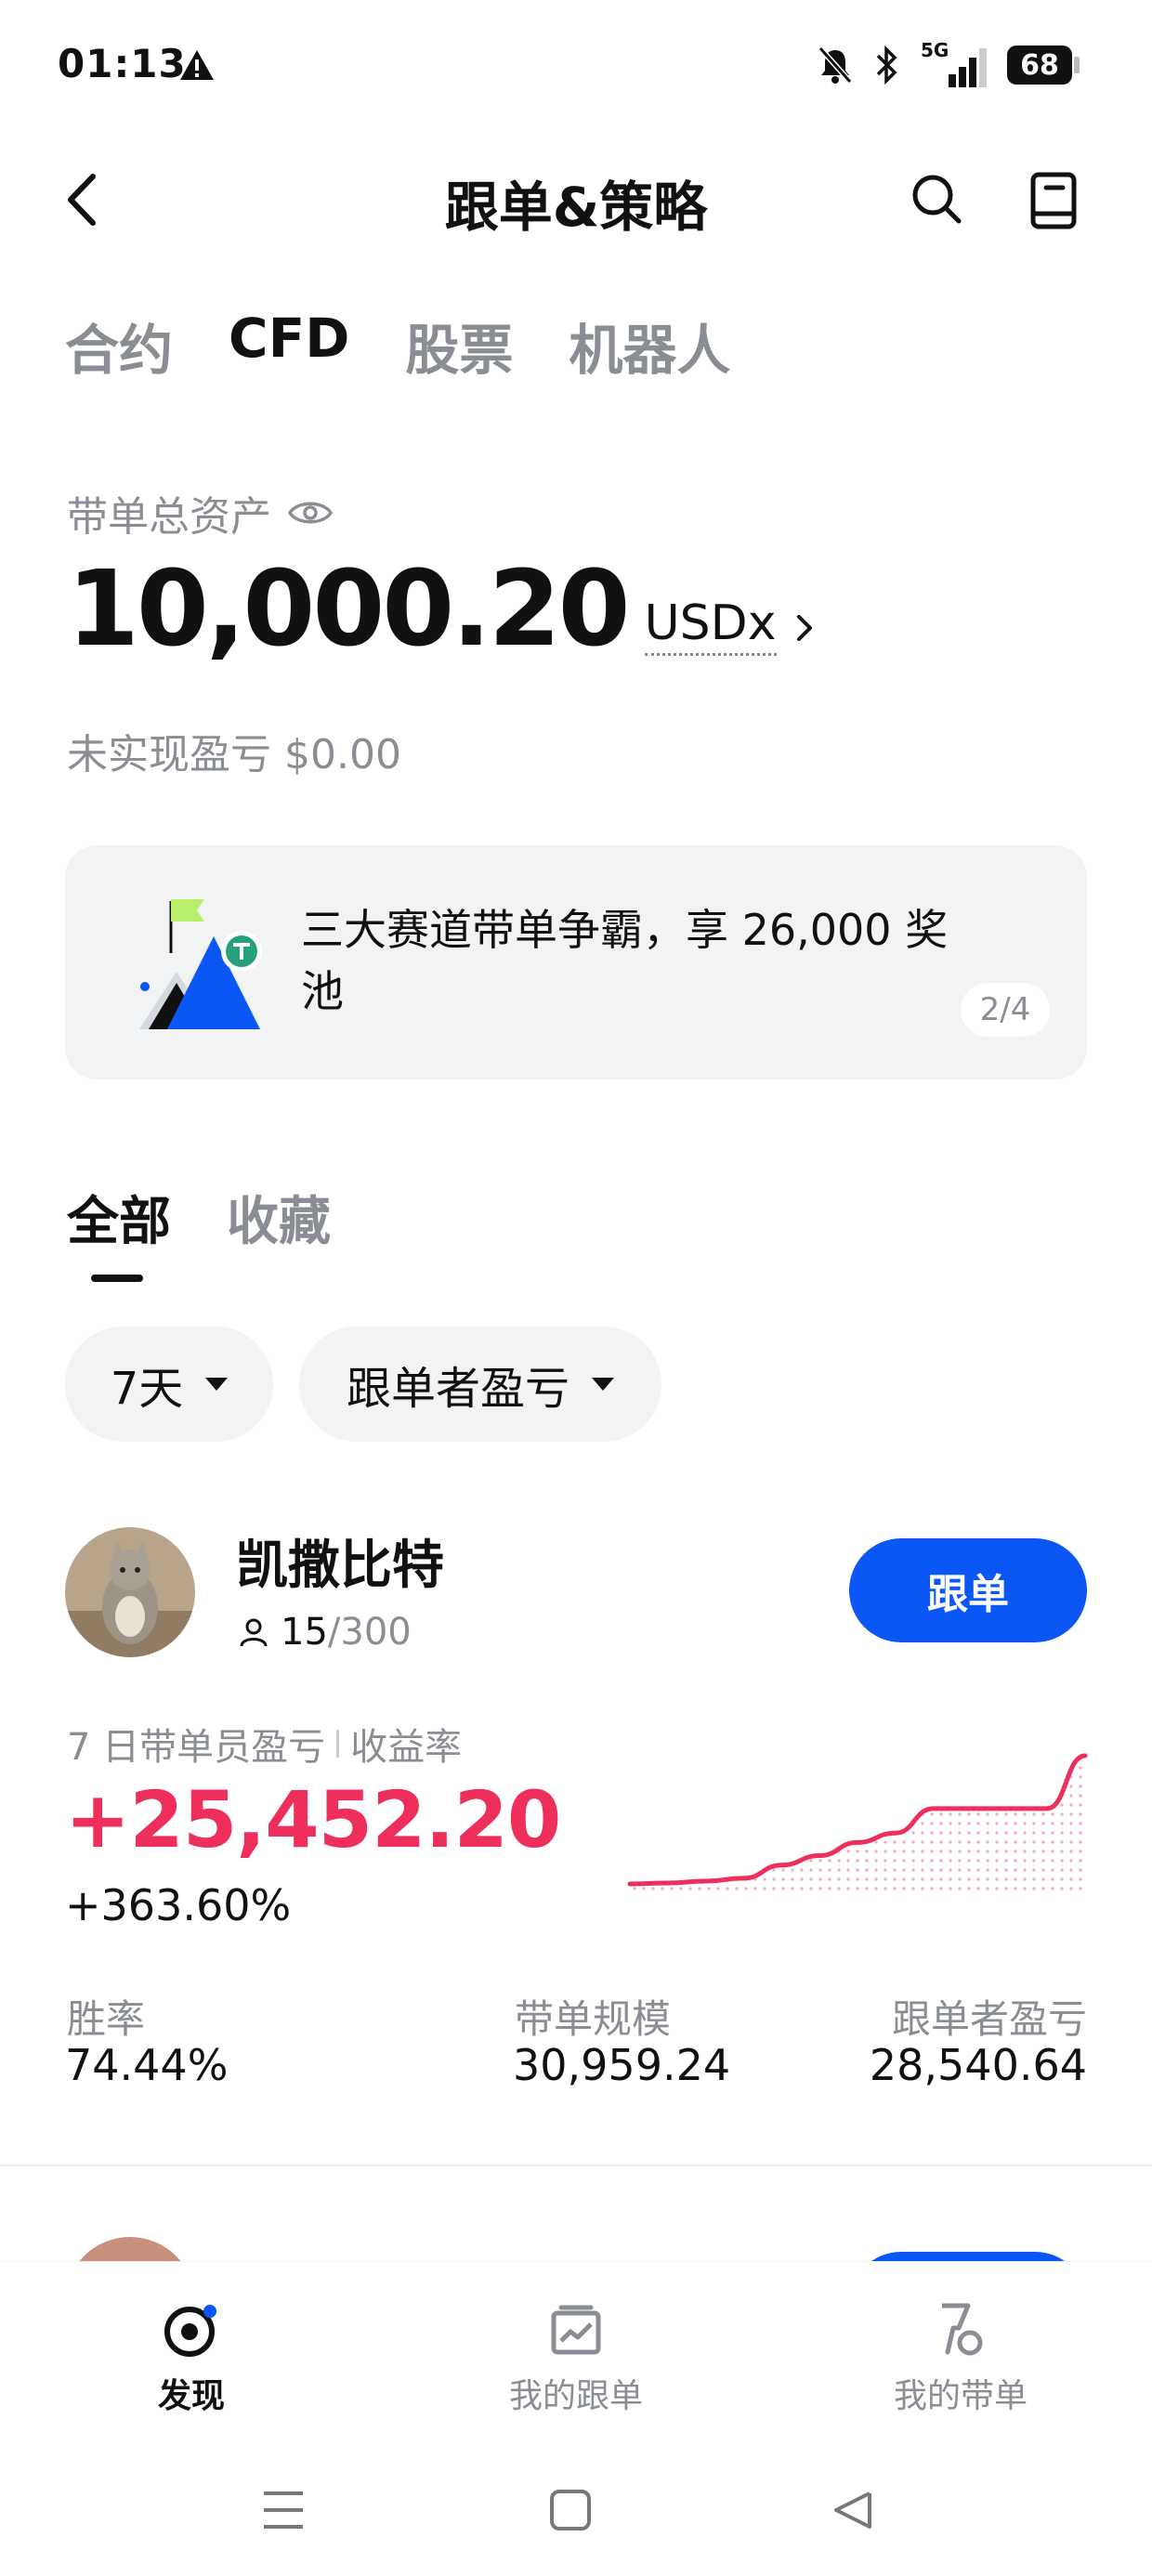 The width and height of the screenshot is (1152, 2576). What do you see at coordinates (935, 50) in the screenshot?
I see `signal-label: 5G` at bounding box center [935, 50].